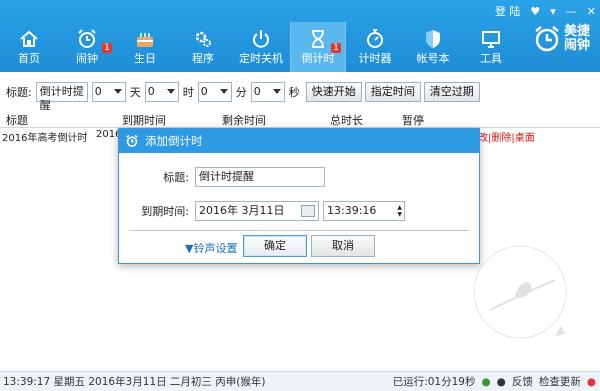  I want to click on spinner-down-icon: ▼, so click(399, 214).